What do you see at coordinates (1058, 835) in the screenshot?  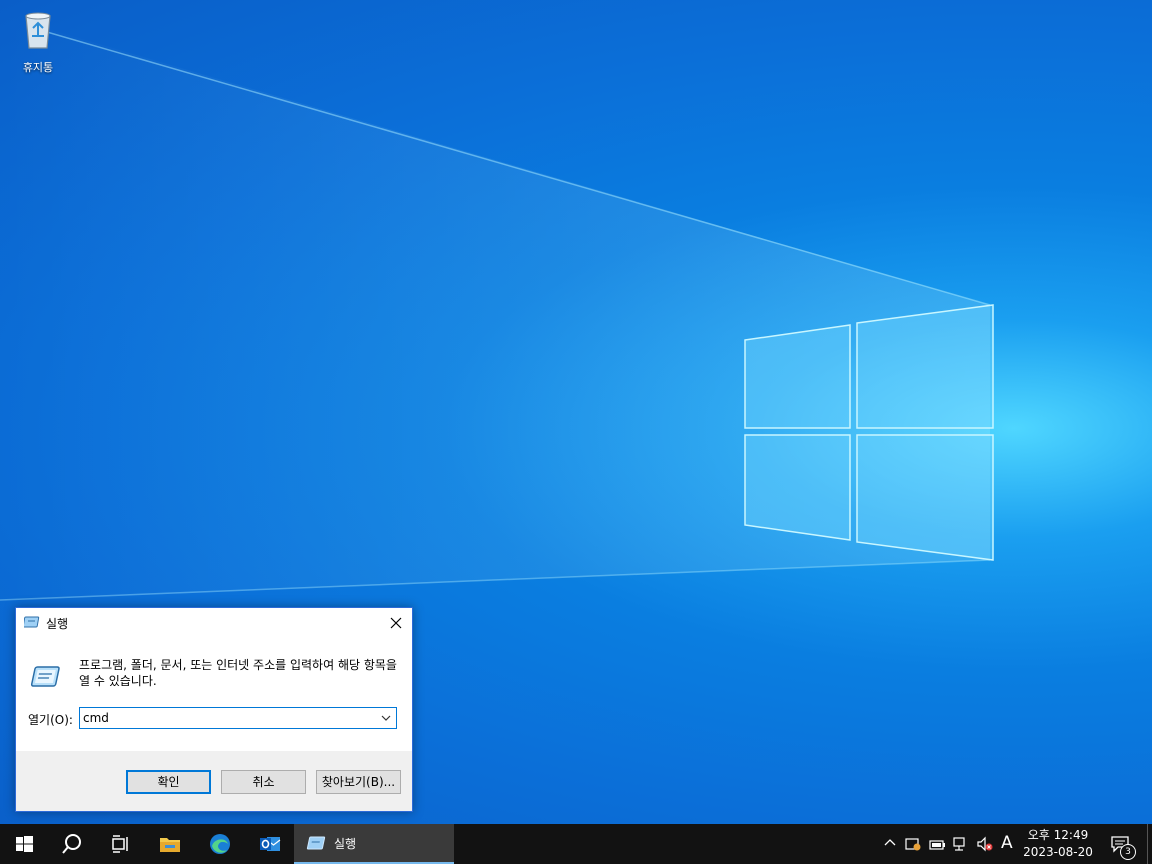 I see `clock-time: 오후 12:49` at bounding box center [1058, 835].